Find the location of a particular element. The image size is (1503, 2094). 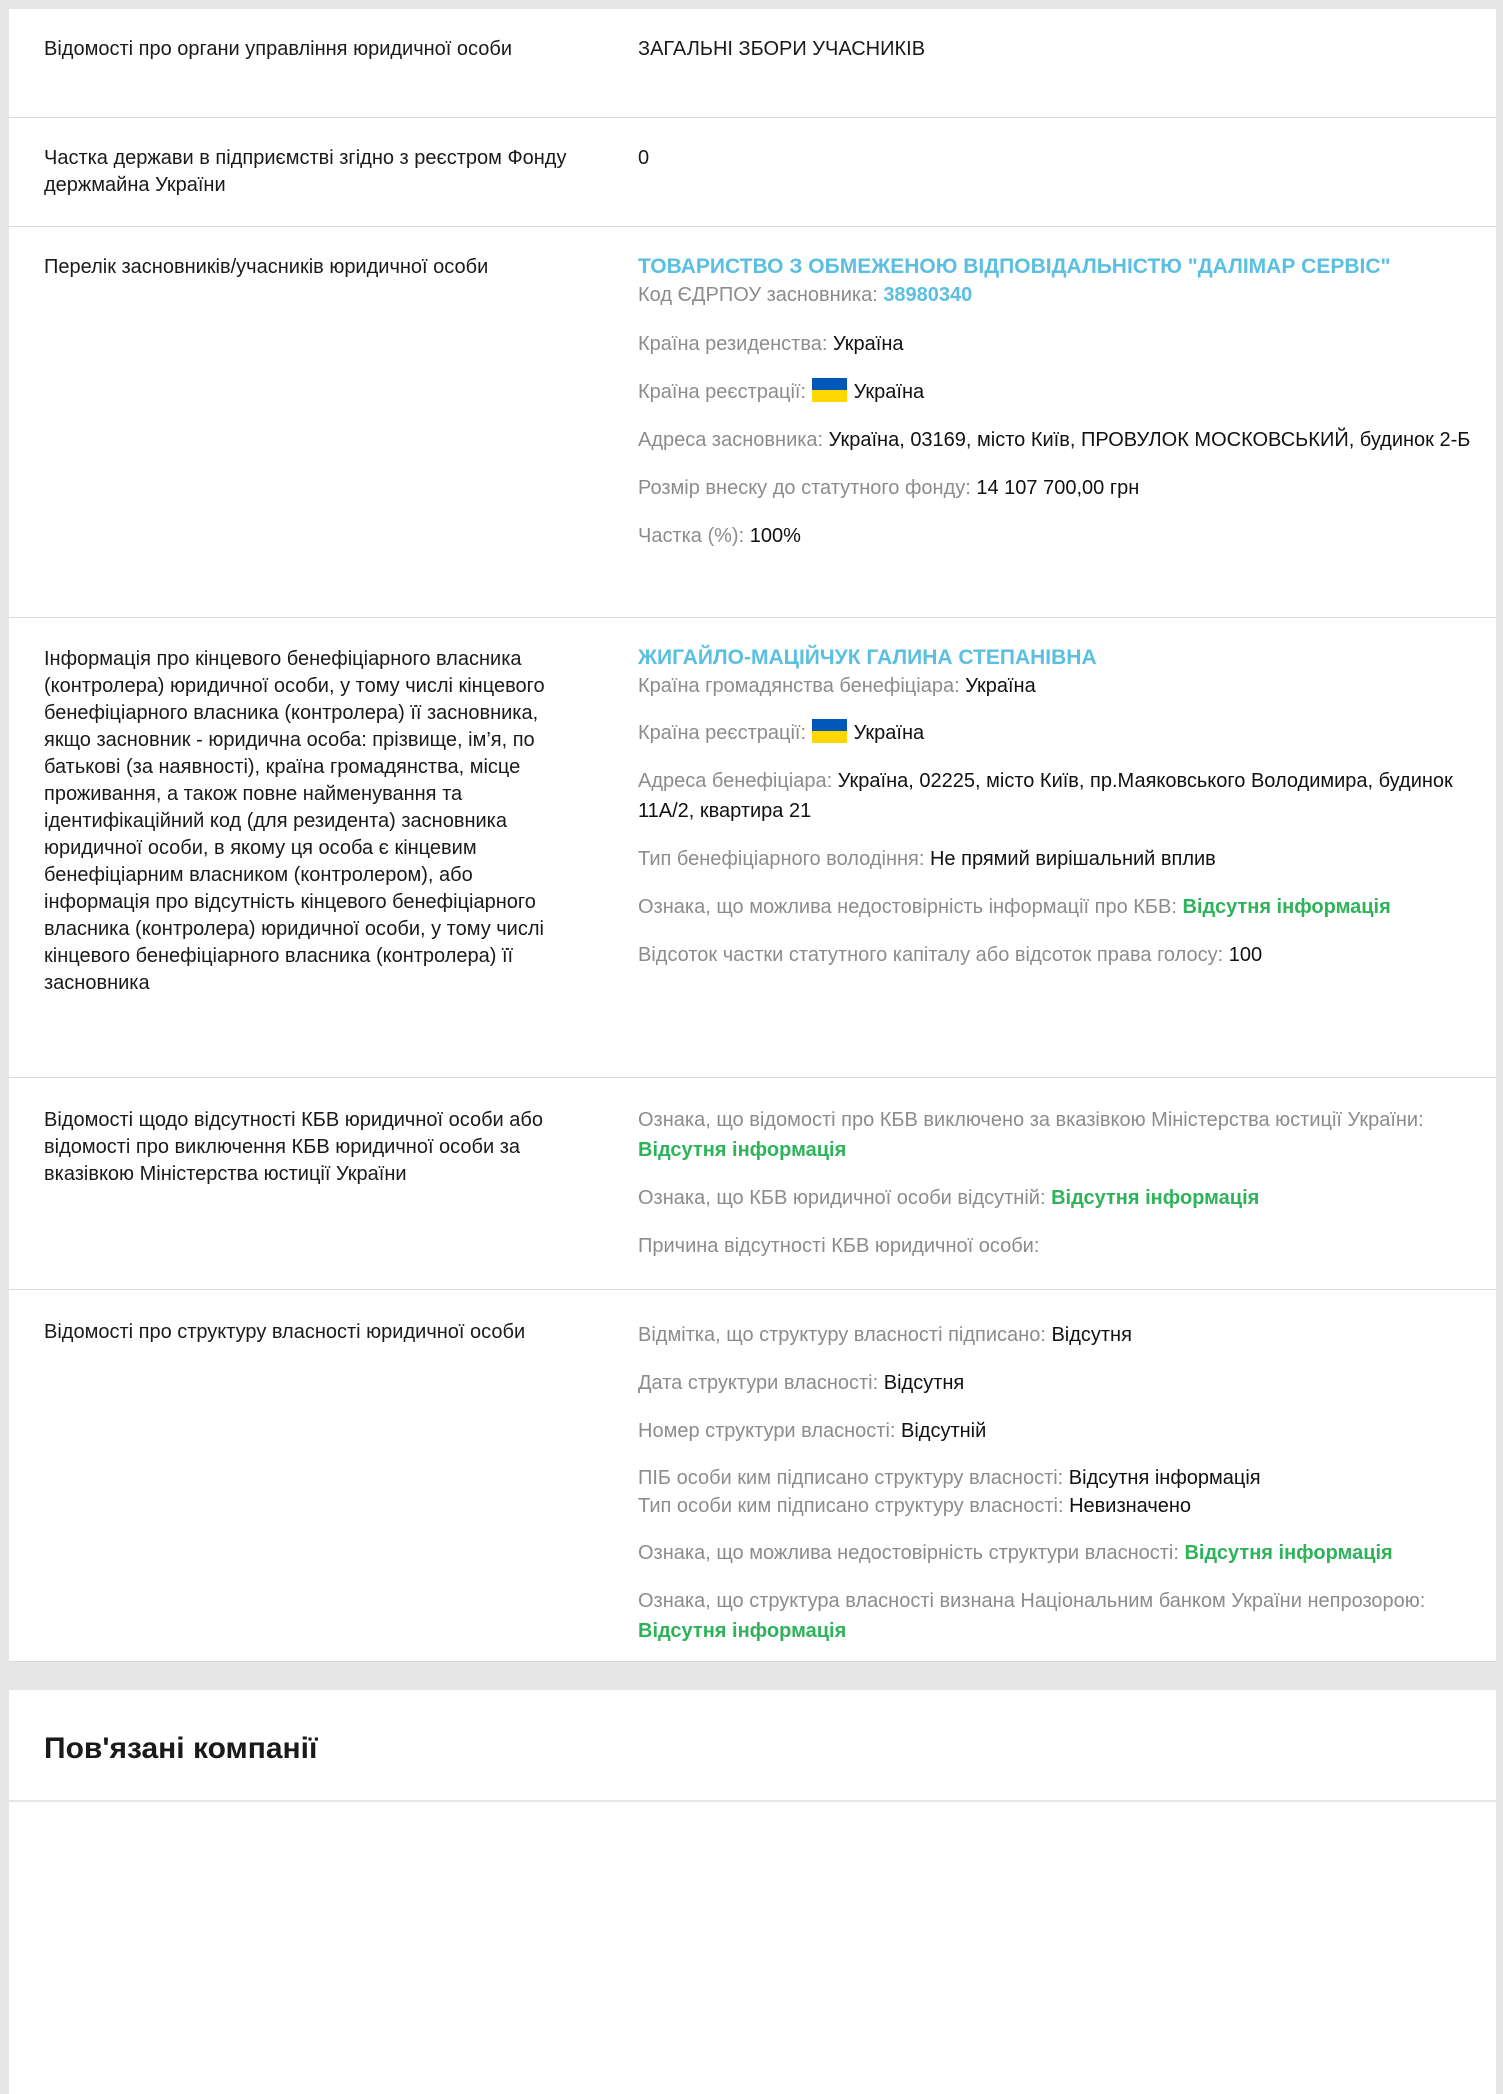

field-label: Розмір внеску до статутного фонду: is located at coordinates (804, 488).